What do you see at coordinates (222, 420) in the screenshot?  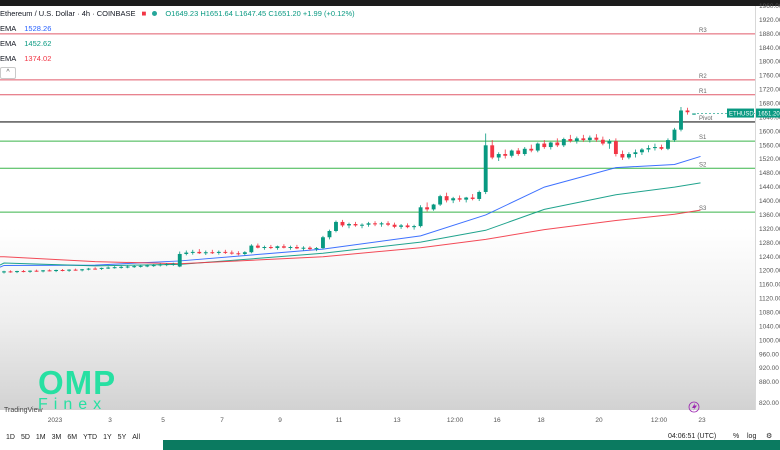 I see `x-tick-label: 7` at bounding box center [222, 420].